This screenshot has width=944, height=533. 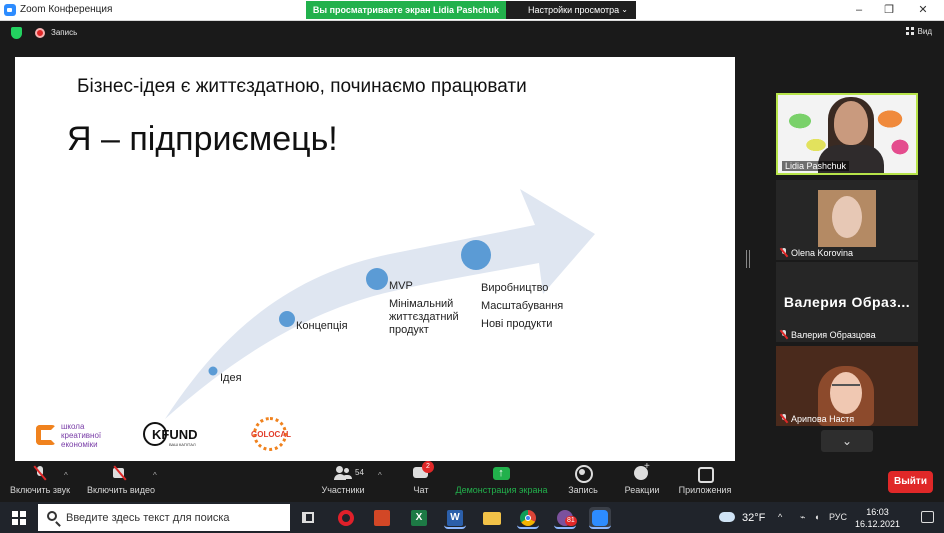 What do you see at coordinates (923, 10) in the screenshot?
I see `close-button: ✕` at bounding box center [923, 10].